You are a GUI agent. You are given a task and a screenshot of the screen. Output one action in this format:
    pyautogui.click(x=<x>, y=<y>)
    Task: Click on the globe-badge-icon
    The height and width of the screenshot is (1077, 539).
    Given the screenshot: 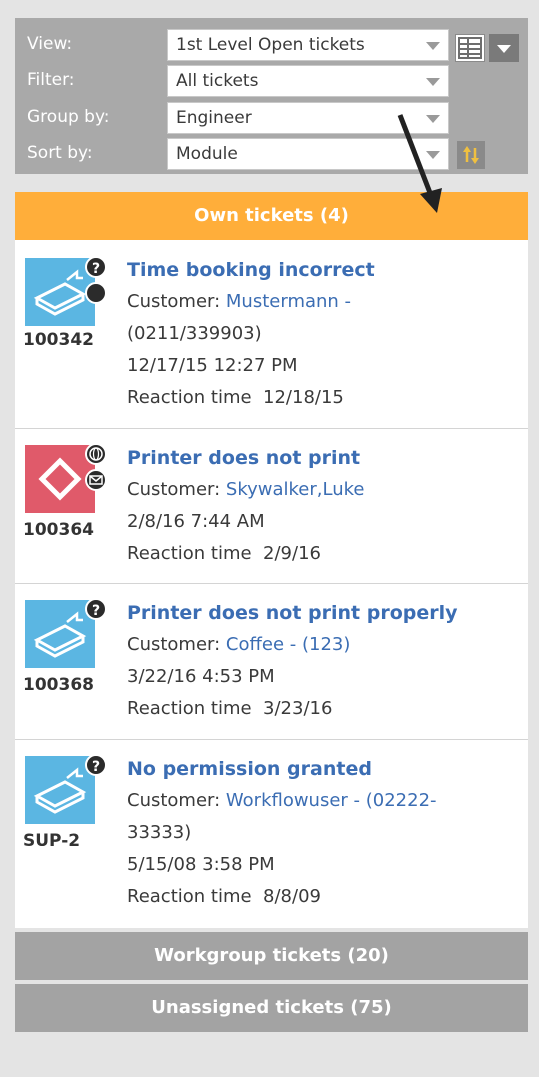 What is the action you would take?
    pyautogui.click(x=96, y=454)
    